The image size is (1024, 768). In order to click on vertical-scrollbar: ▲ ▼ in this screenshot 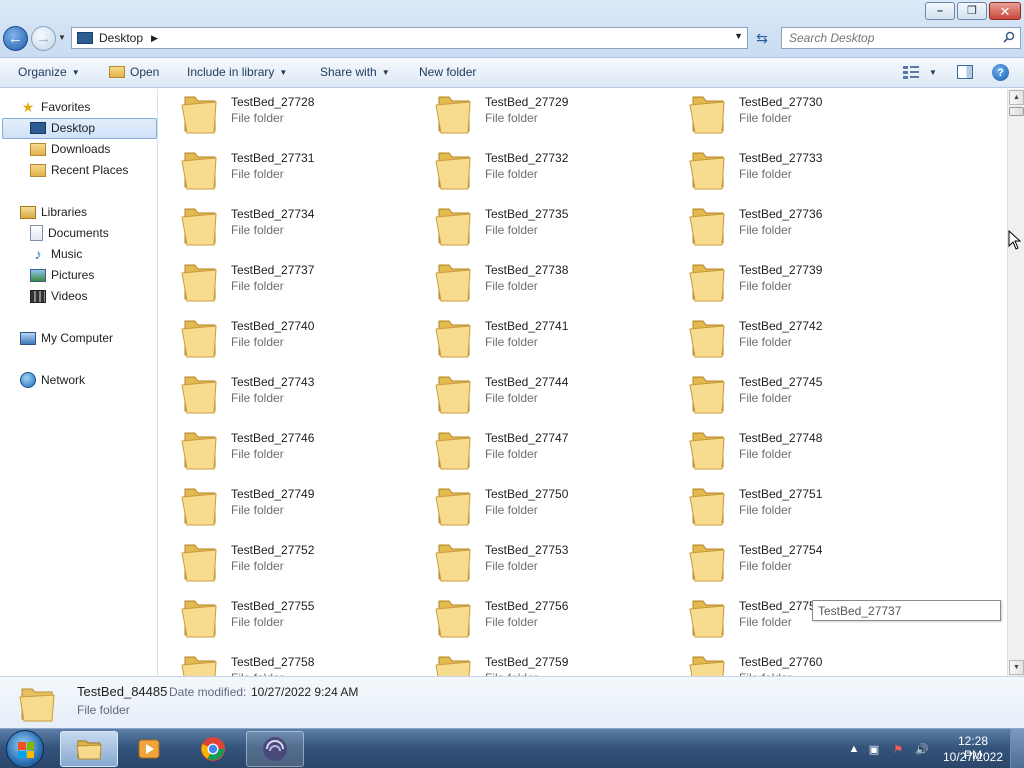, I will do `click(1015, 382)`.